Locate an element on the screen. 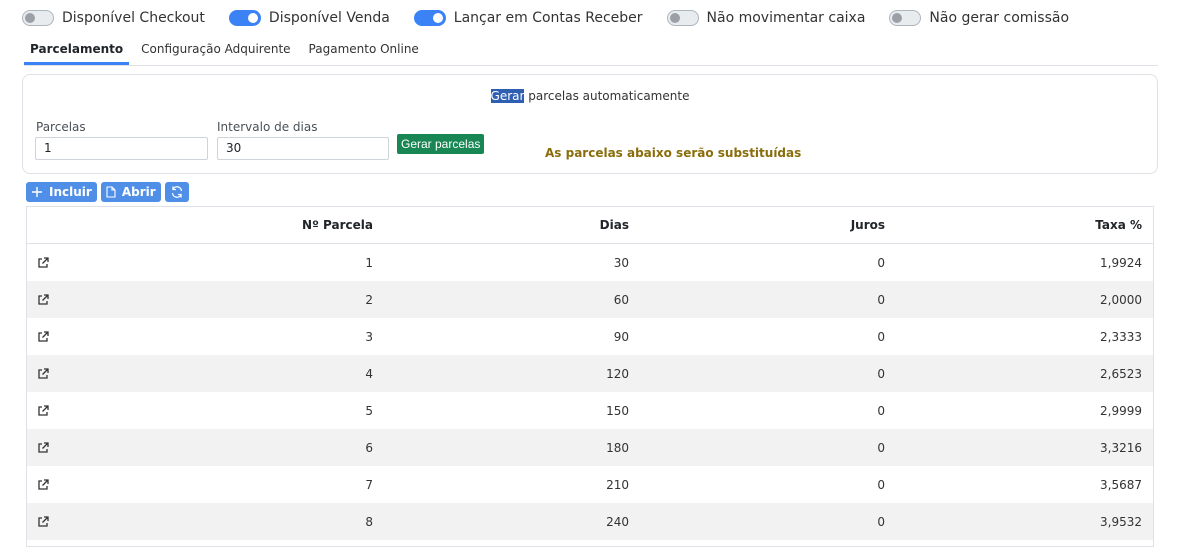 This screenshot has width=1180, height=560. toggle-lancar-contas-receber: Lançar em Contas Receber is located at coordinates (528, 18).